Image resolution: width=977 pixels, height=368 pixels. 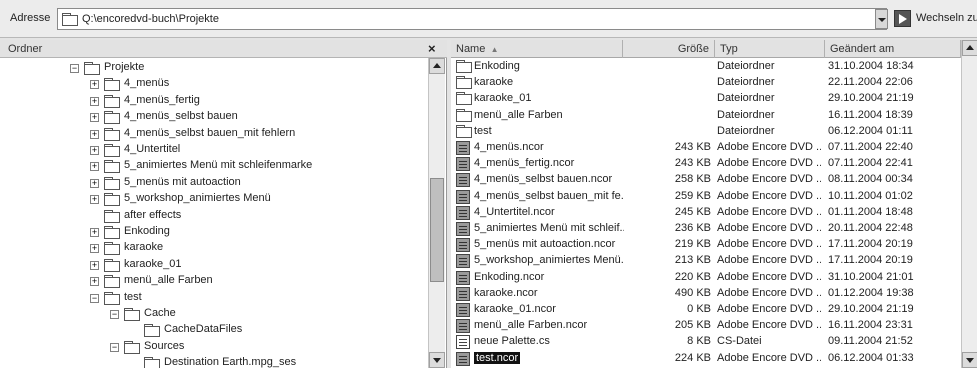 I want to click on column-header-size: Größe, so click(x=669, y=49).